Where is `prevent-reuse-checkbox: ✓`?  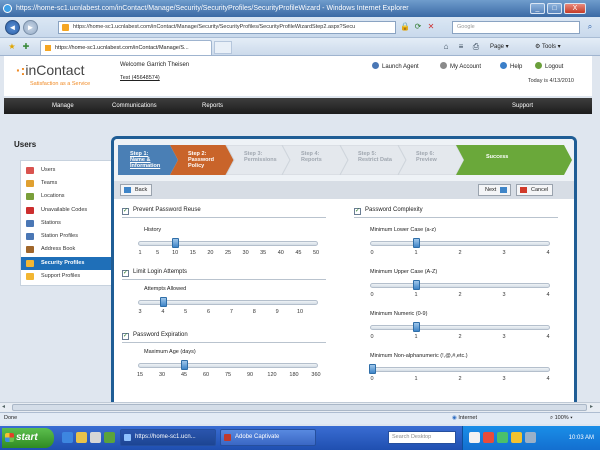 prevent-reuse-checkbox: ✓ is located at coordinates (125, 211).